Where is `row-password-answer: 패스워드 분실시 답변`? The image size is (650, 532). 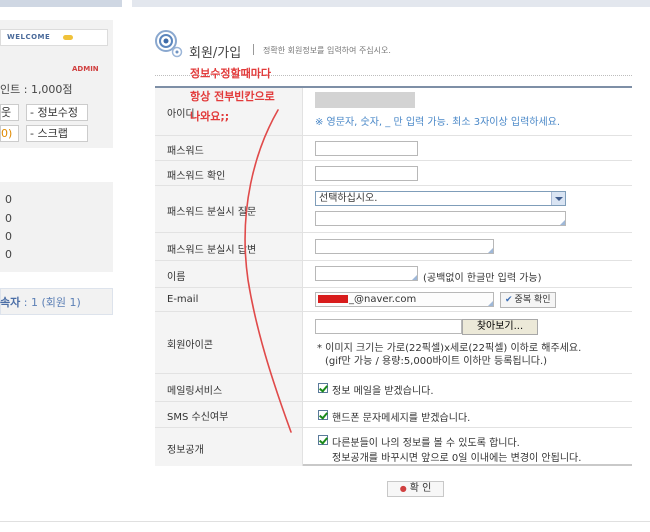 row-password-answer: 패스워드 분실시 답변 is located at coordinates (393, 247).